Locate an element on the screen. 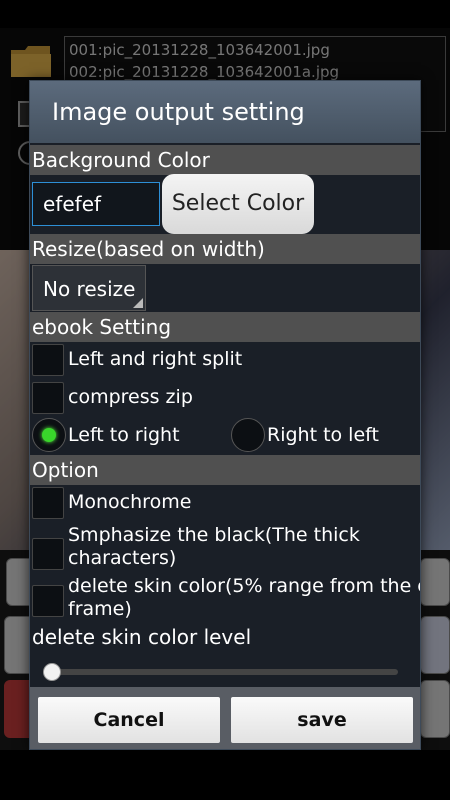 Image resolution: width=450 pixels, height=800 pixels. radio-selected-indicator is located at coordinates (49, 435).